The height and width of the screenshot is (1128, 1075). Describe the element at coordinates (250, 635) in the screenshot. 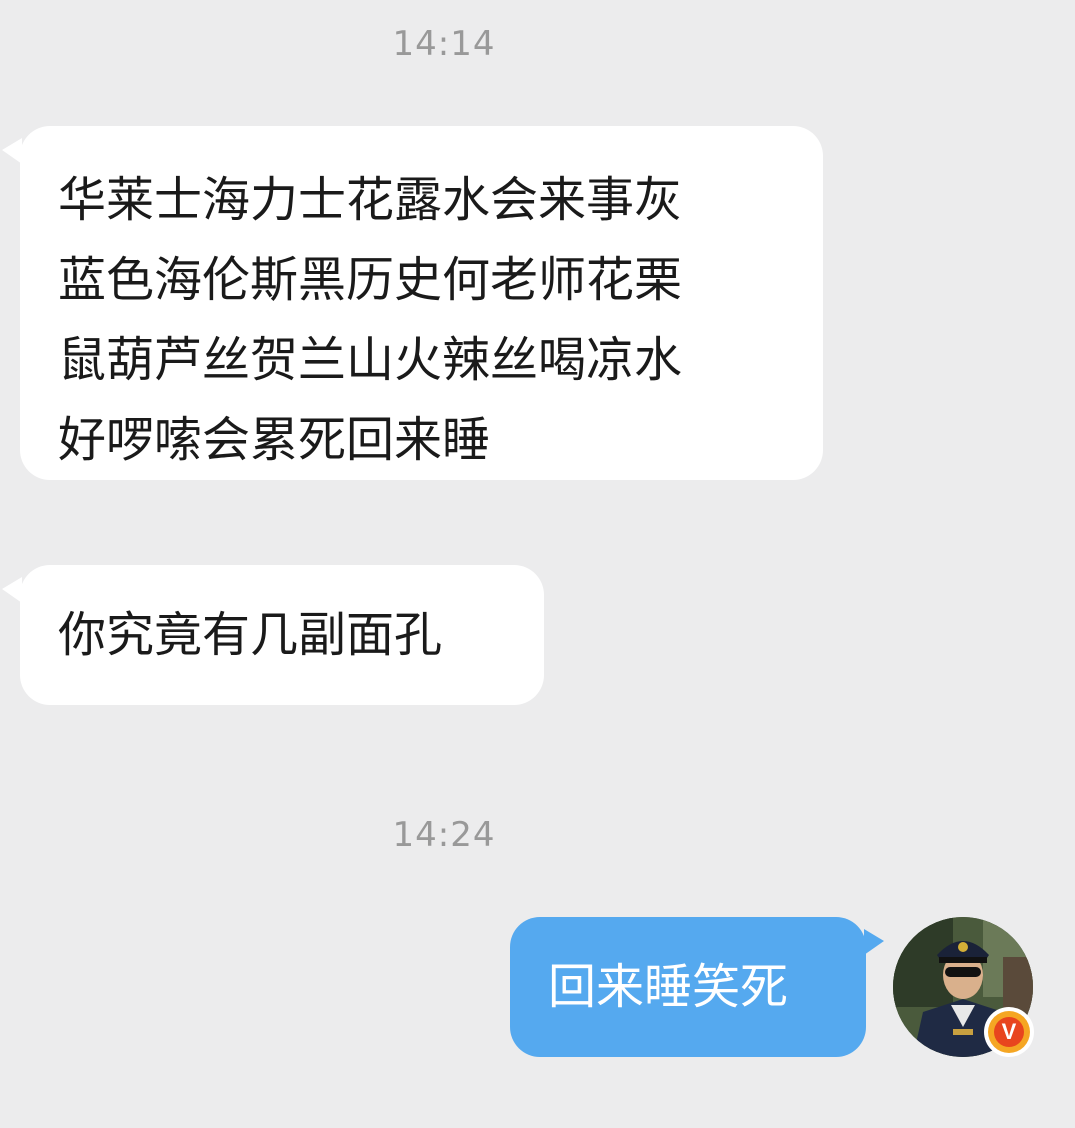

I see `message-text-line: 你究竟有几副面孔` at that location.